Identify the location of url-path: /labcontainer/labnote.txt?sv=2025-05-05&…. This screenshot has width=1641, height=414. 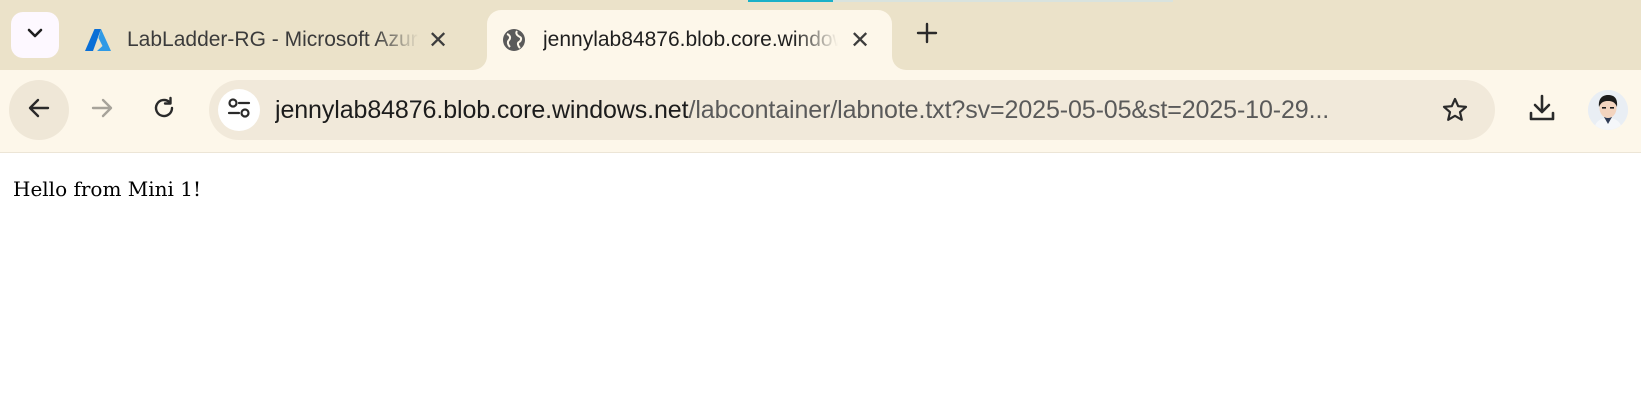
(1009, 110).